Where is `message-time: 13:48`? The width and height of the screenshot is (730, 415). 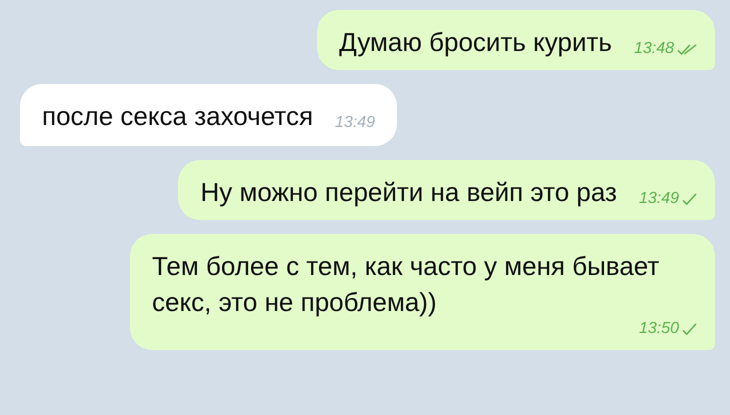
message-time: 13:48 is located at coordinates (654, 49).